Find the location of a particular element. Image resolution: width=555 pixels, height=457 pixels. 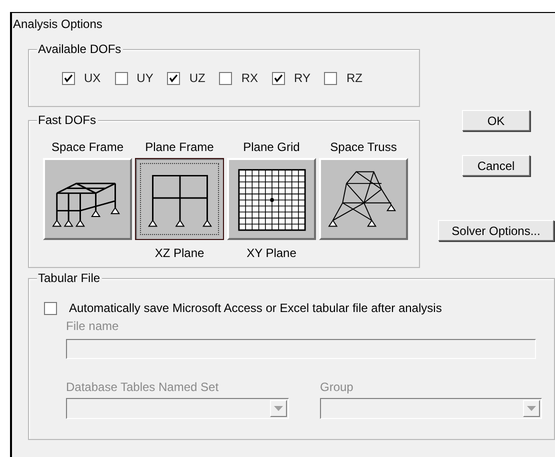

dialog-button: Cancel is located at coordinates (496, 165).